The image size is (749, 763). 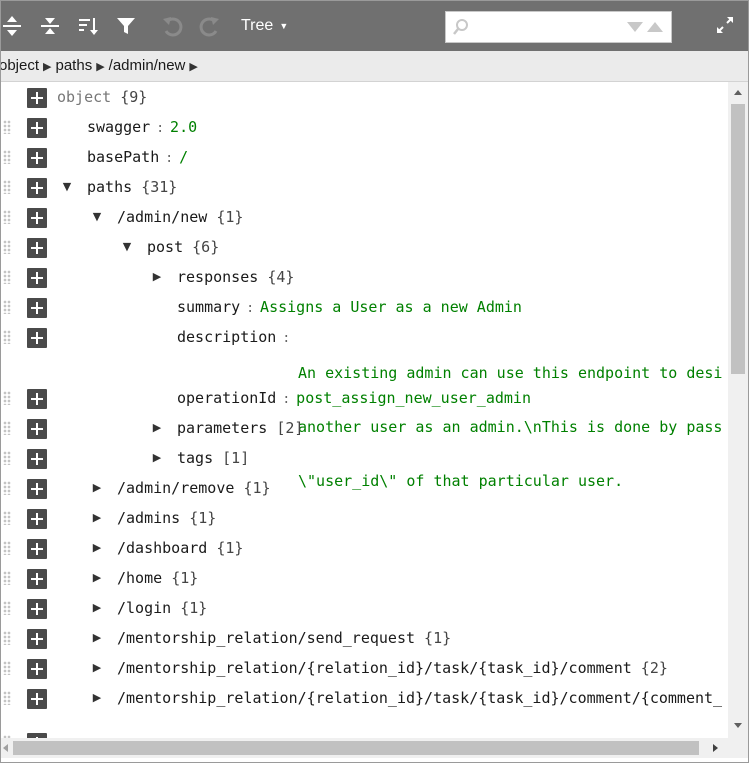 I want to click on horizontal-scrollbar, so click(x=364, y=748).